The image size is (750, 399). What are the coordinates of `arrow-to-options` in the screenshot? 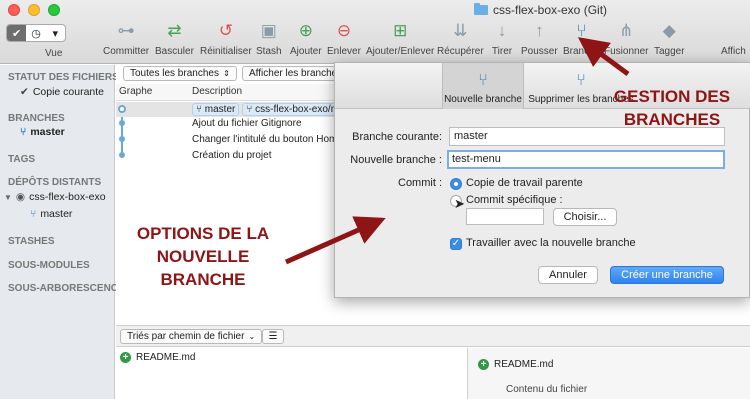 It's located at (335, 240).